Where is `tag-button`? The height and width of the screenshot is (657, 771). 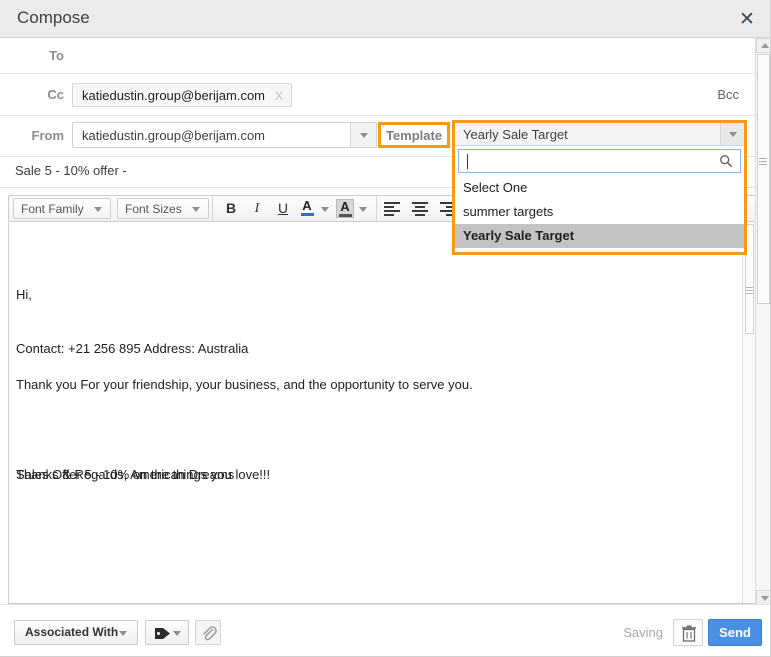 tag-button is located at coordinates (167, 632).